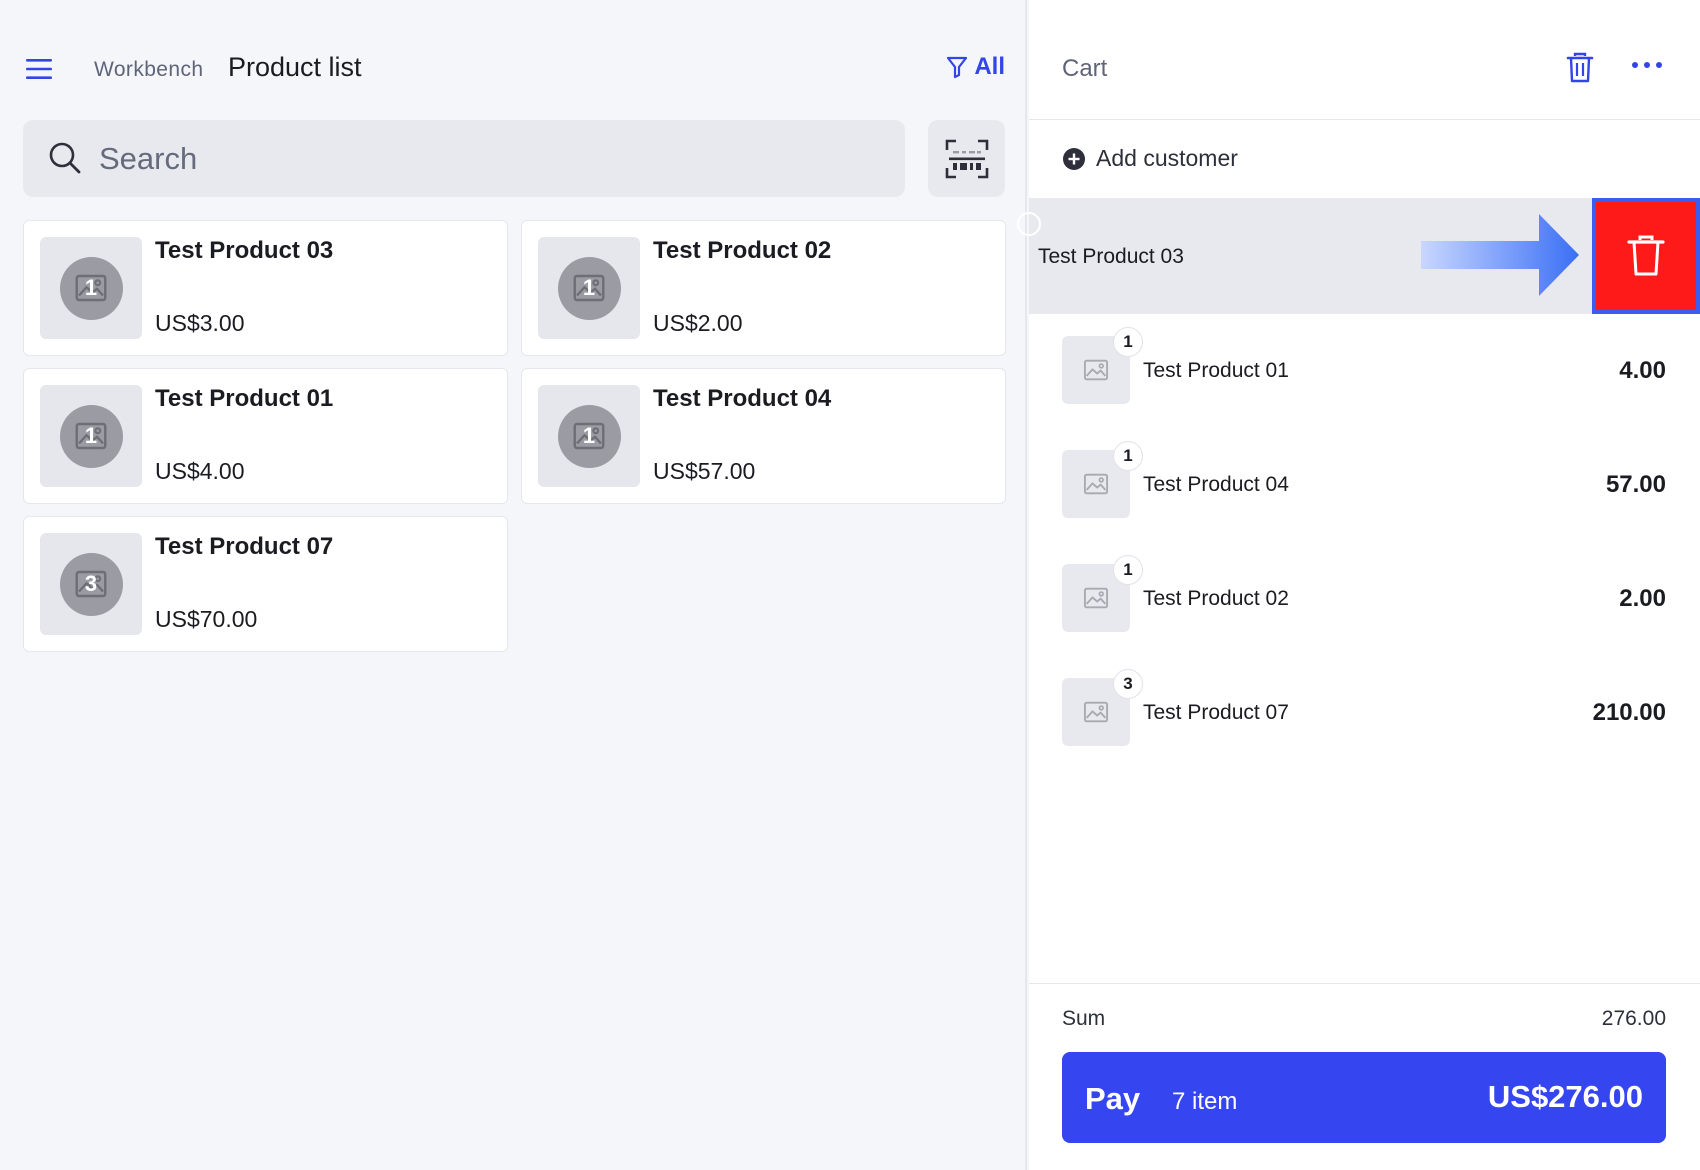 This screenshot has width=1700, height=1170. What do you see at coordinates (1364, 713) in the screenshot?
I see `cart-item: 3 Test Product 07 210.00` at bounding box center [1364, 713].